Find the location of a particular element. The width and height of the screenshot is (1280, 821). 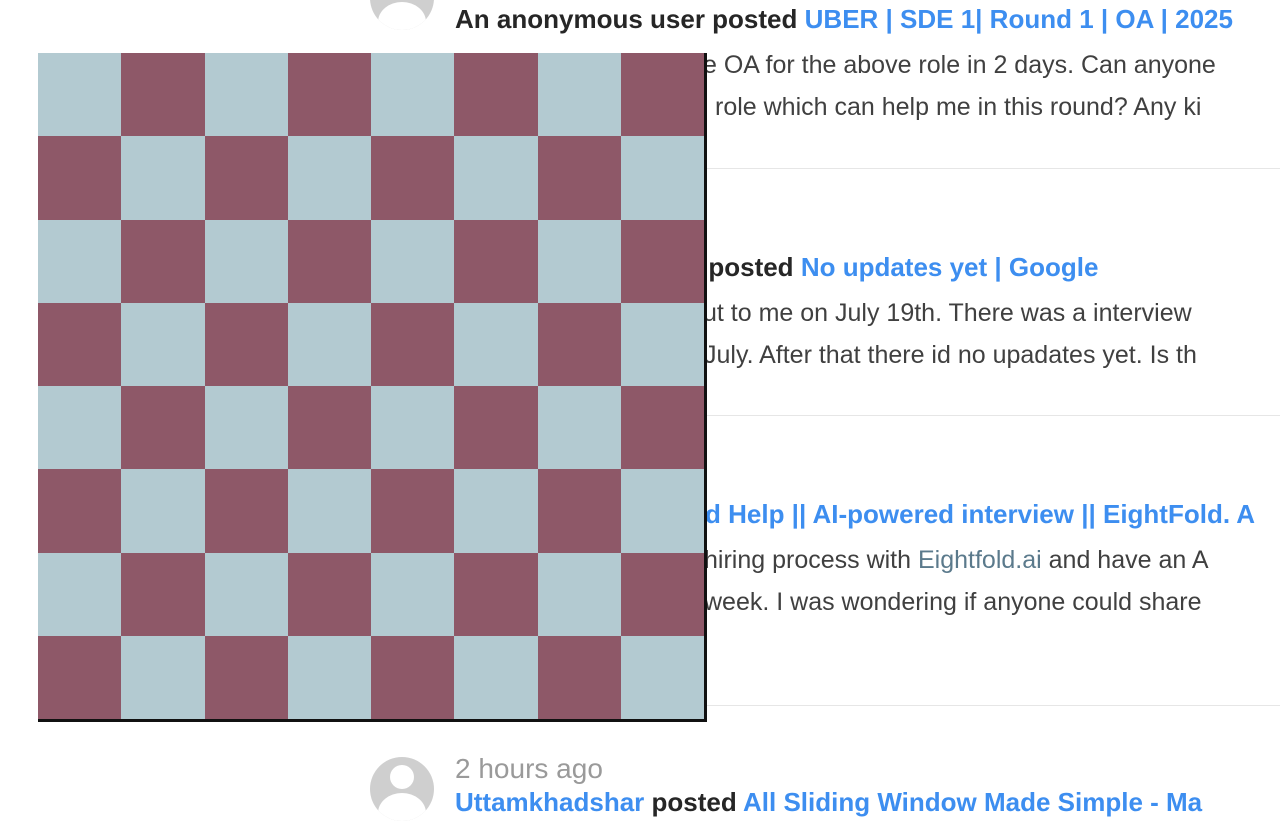

post-title-link: No updates yet | Google is located at coordinates (950, 267).